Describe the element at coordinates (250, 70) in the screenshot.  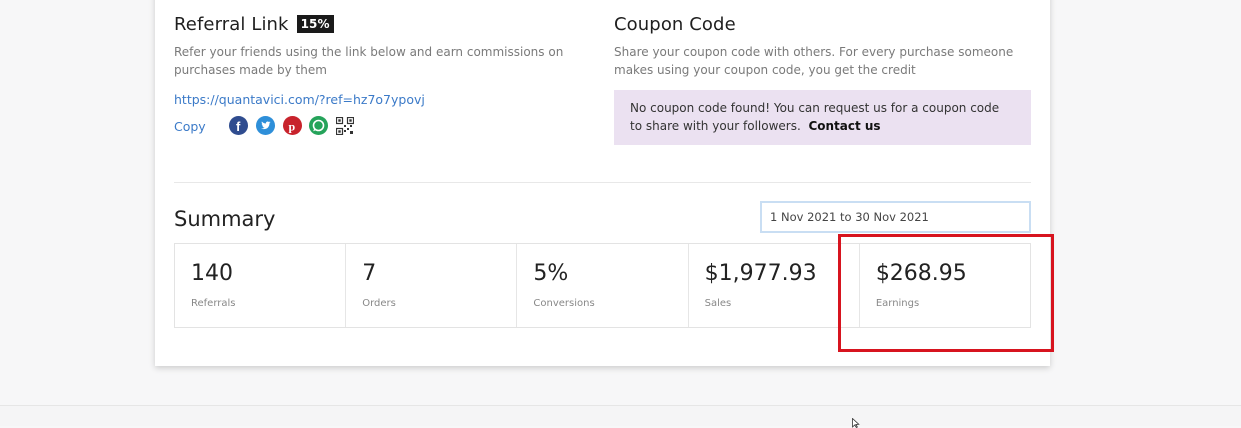
I see `referral-description-line: purchases made by them` at that location.